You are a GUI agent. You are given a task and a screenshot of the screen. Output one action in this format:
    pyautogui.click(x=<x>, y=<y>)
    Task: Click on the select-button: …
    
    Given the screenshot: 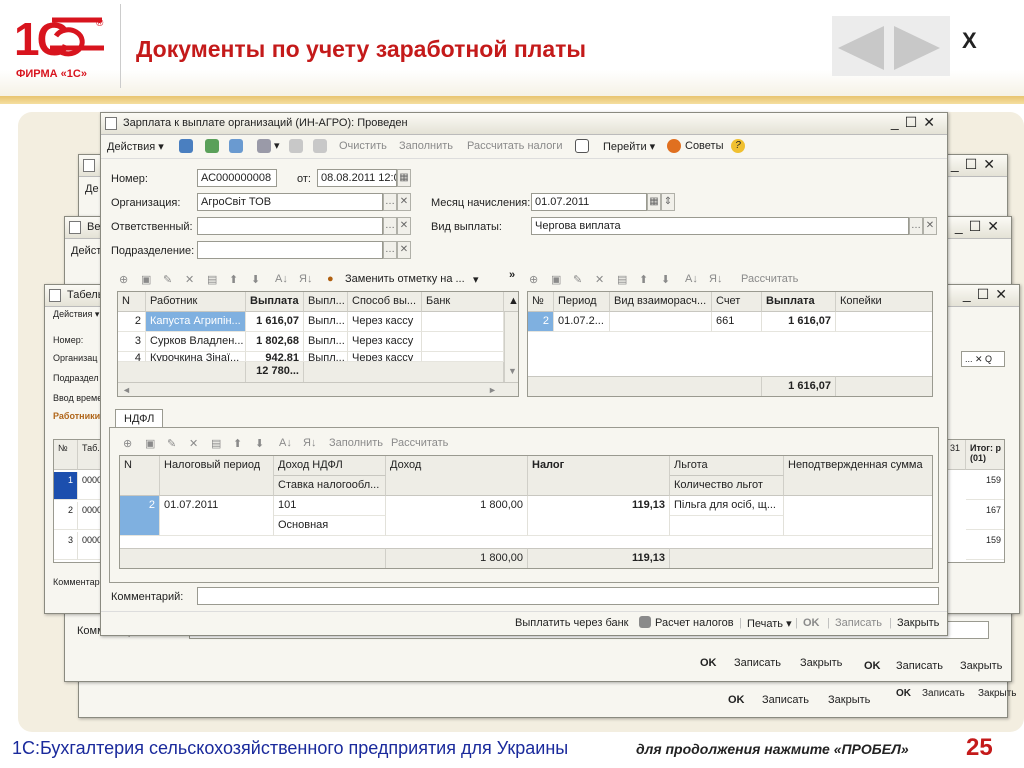 What is the action you would take?
    pyautogui.click(x=390, y=202)
    